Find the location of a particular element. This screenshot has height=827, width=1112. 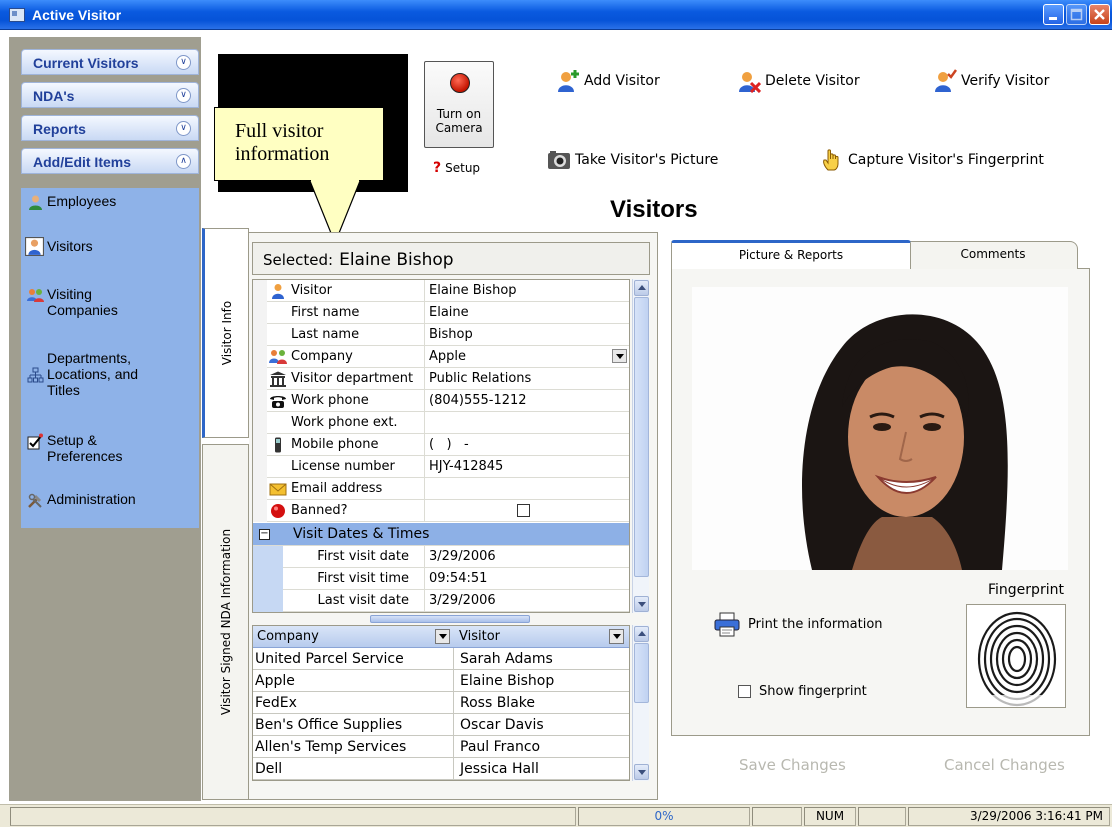

checkbox is located at coordinates (744, 691).